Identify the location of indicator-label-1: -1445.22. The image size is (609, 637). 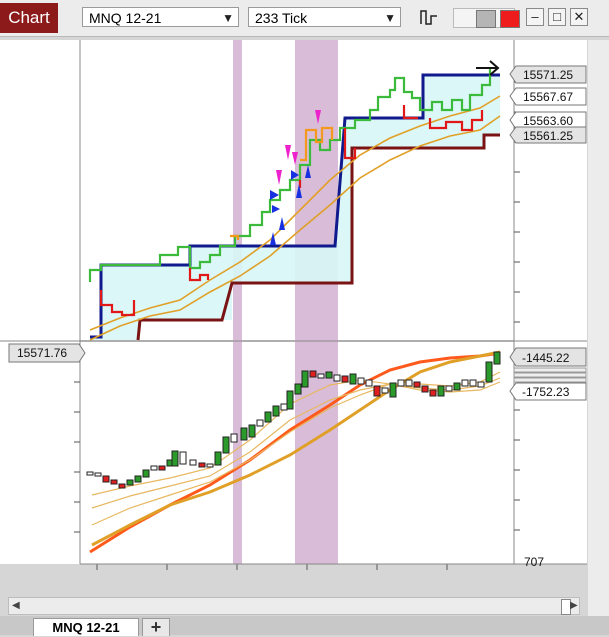
(548, 357).